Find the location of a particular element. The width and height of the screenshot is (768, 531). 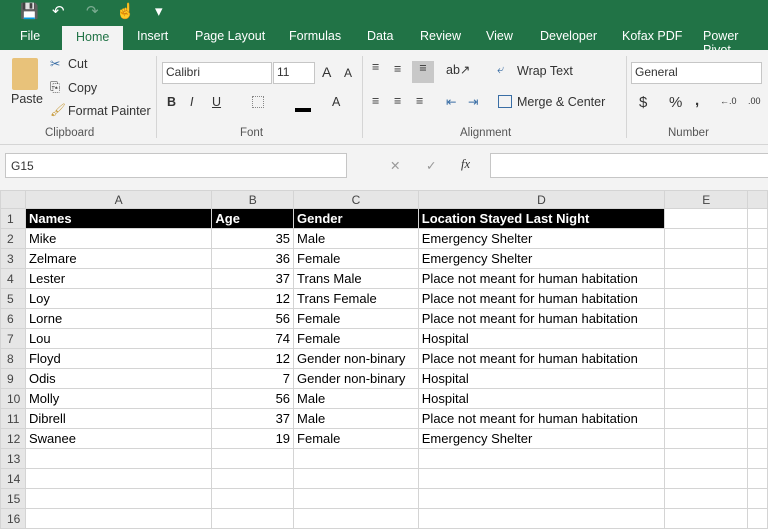

cell: 37 is located at coordinates (253, 418).